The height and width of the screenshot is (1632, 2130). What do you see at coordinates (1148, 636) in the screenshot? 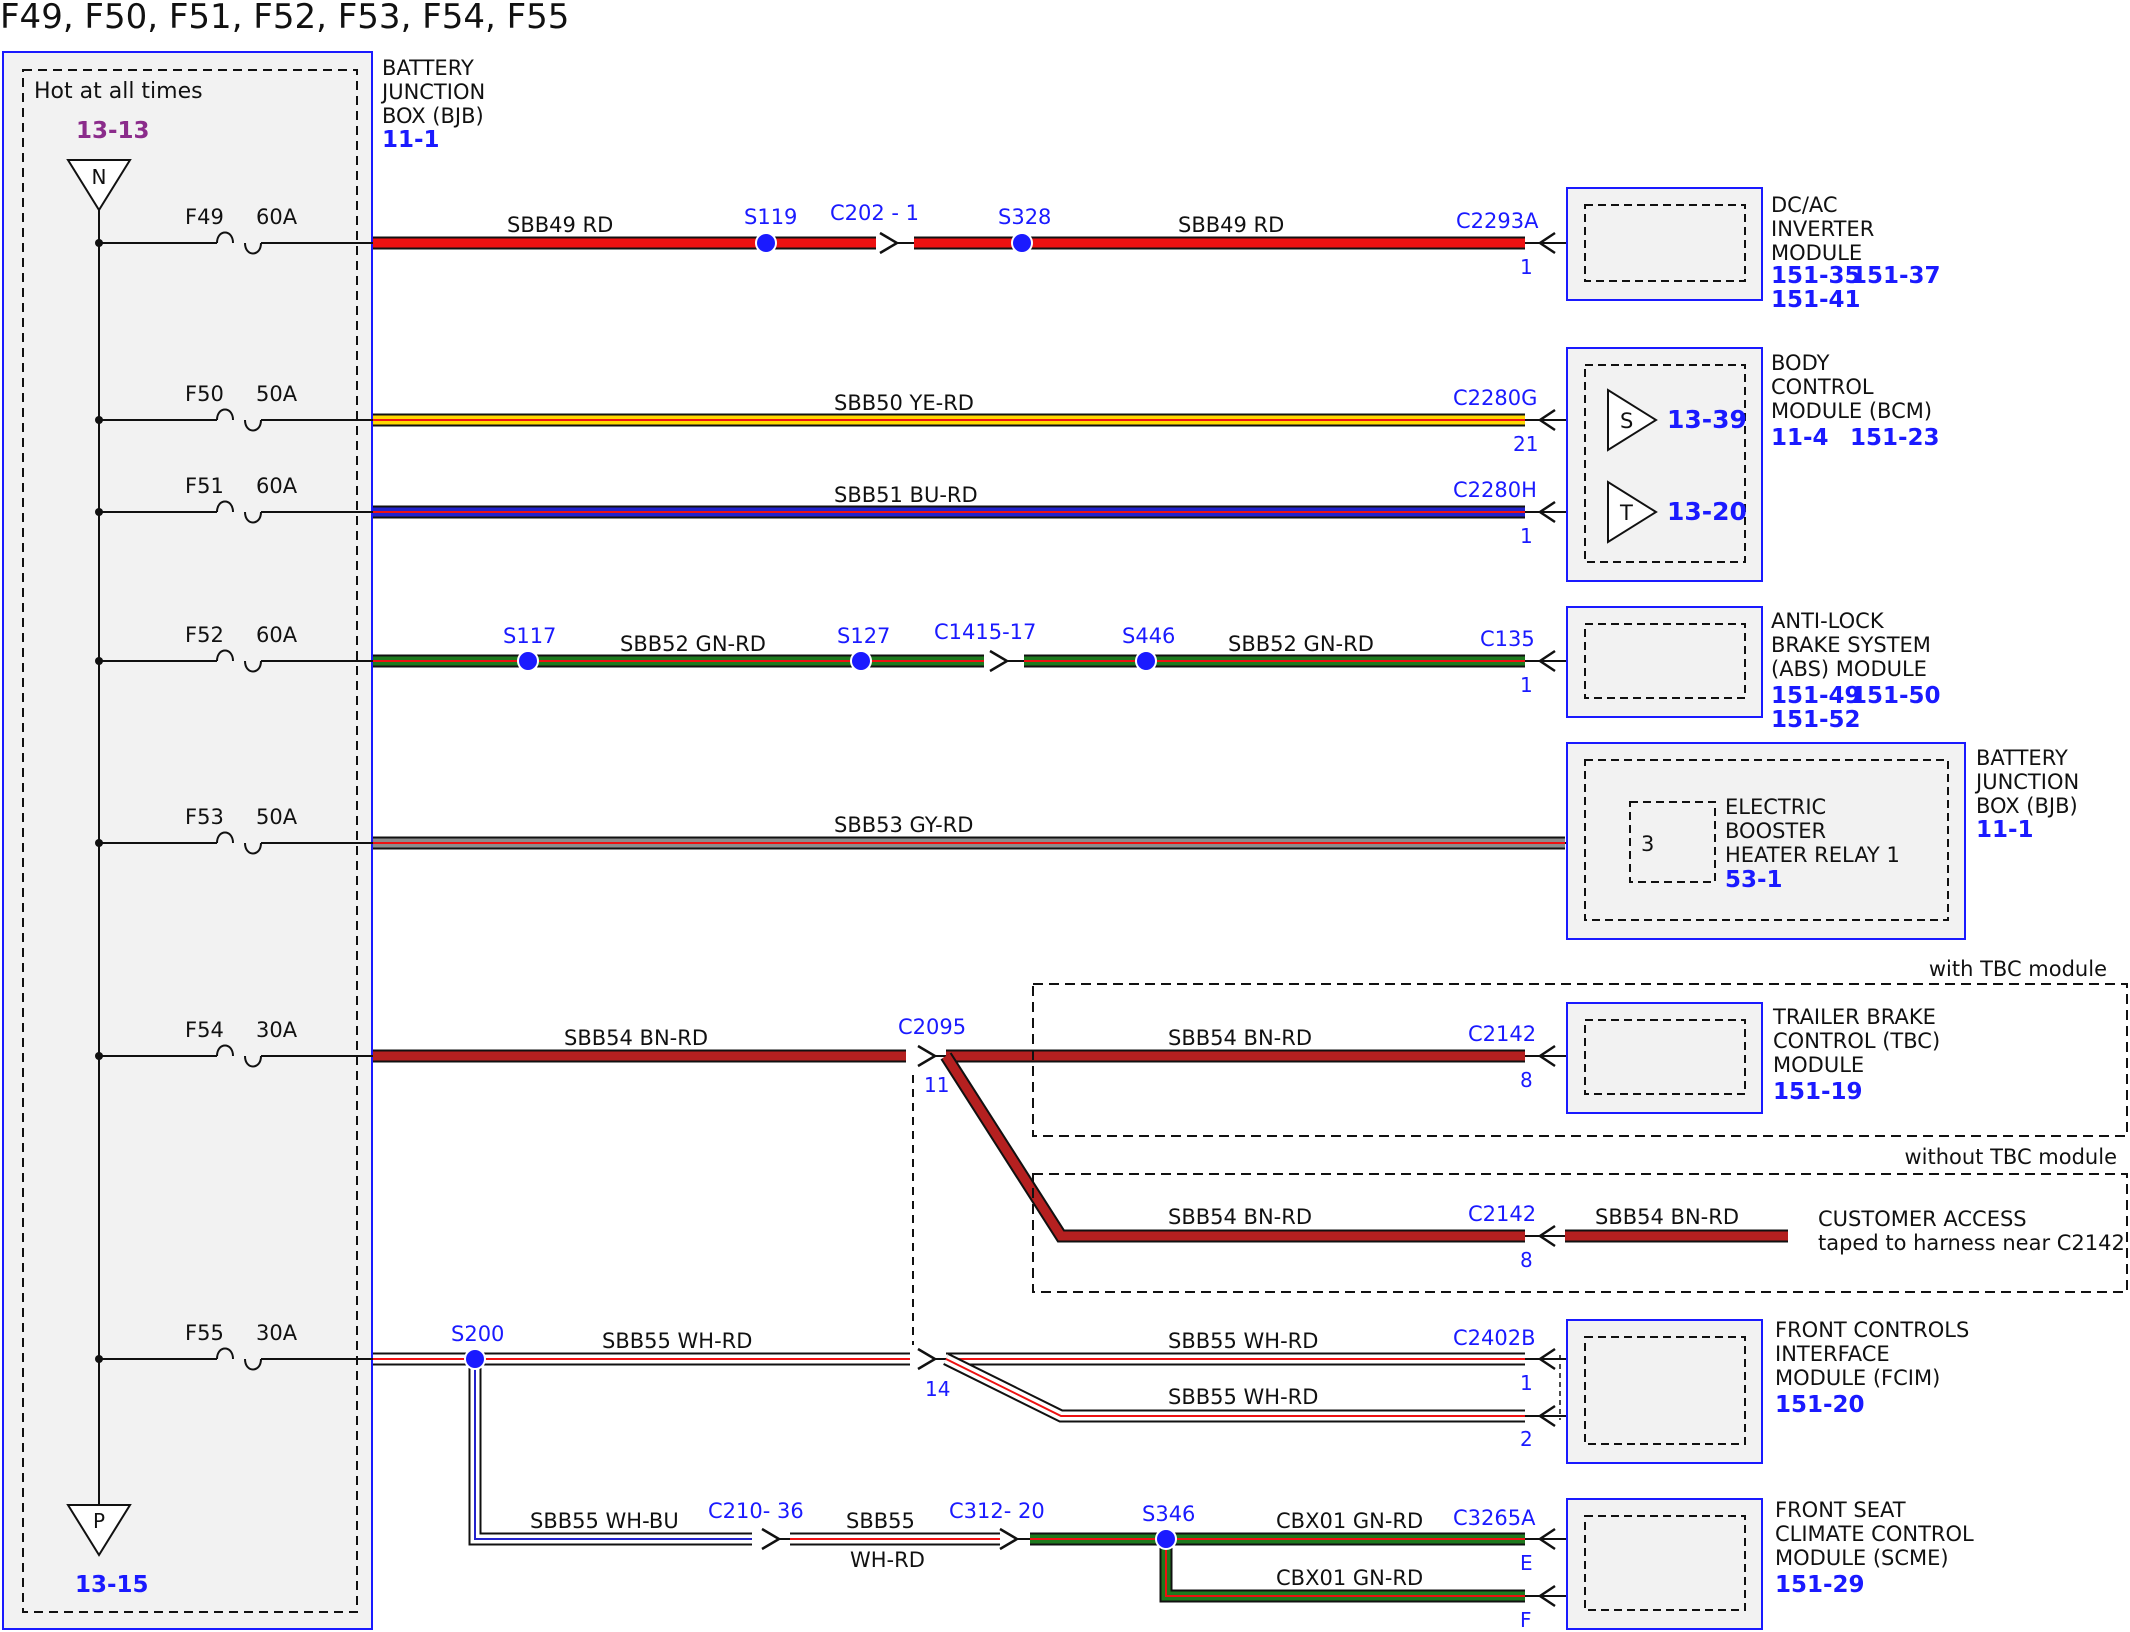
I see `splice-label: S446` at bounding box center [1148, 636].